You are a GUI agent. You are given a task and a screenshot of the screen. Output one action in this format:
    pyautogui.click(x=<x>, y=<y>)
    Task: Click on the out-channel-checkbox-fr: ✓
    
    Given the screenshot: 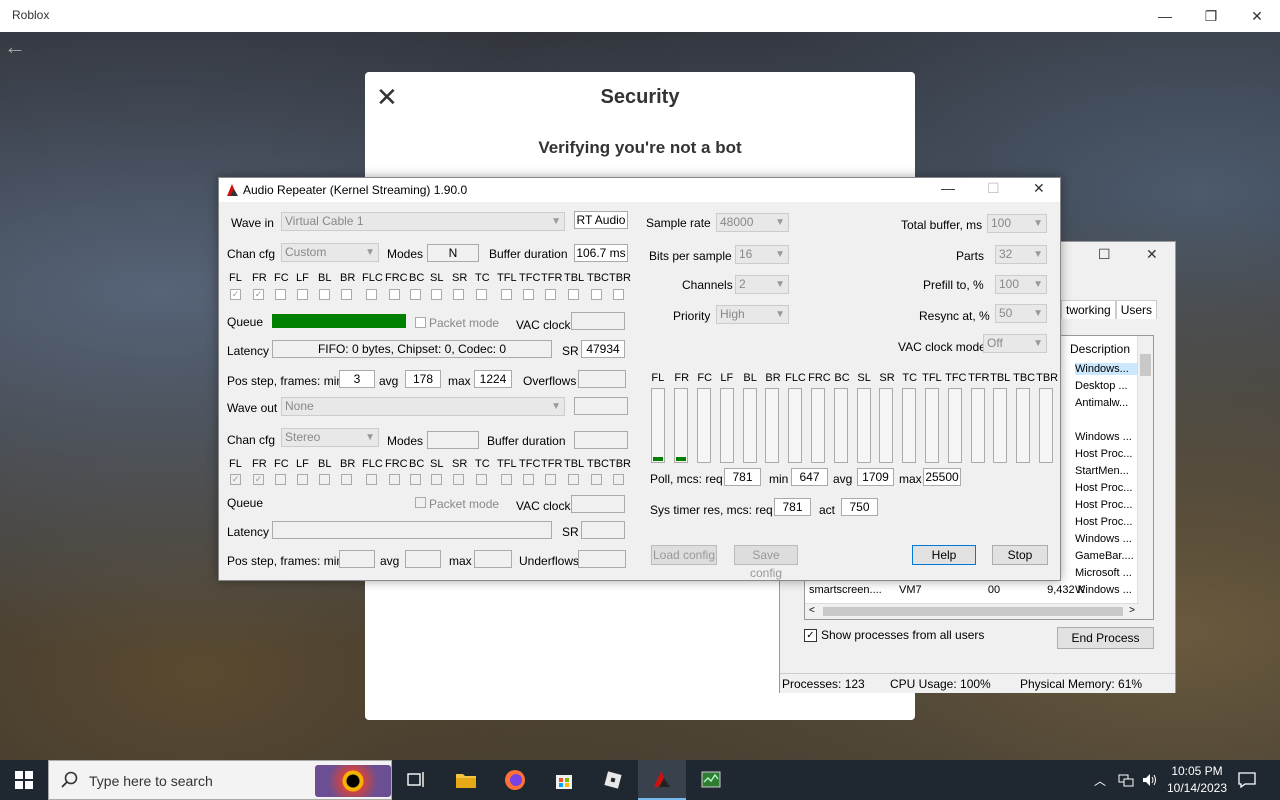 What is the action you would take?
    pyautogui.click(x=258, y=479)
    